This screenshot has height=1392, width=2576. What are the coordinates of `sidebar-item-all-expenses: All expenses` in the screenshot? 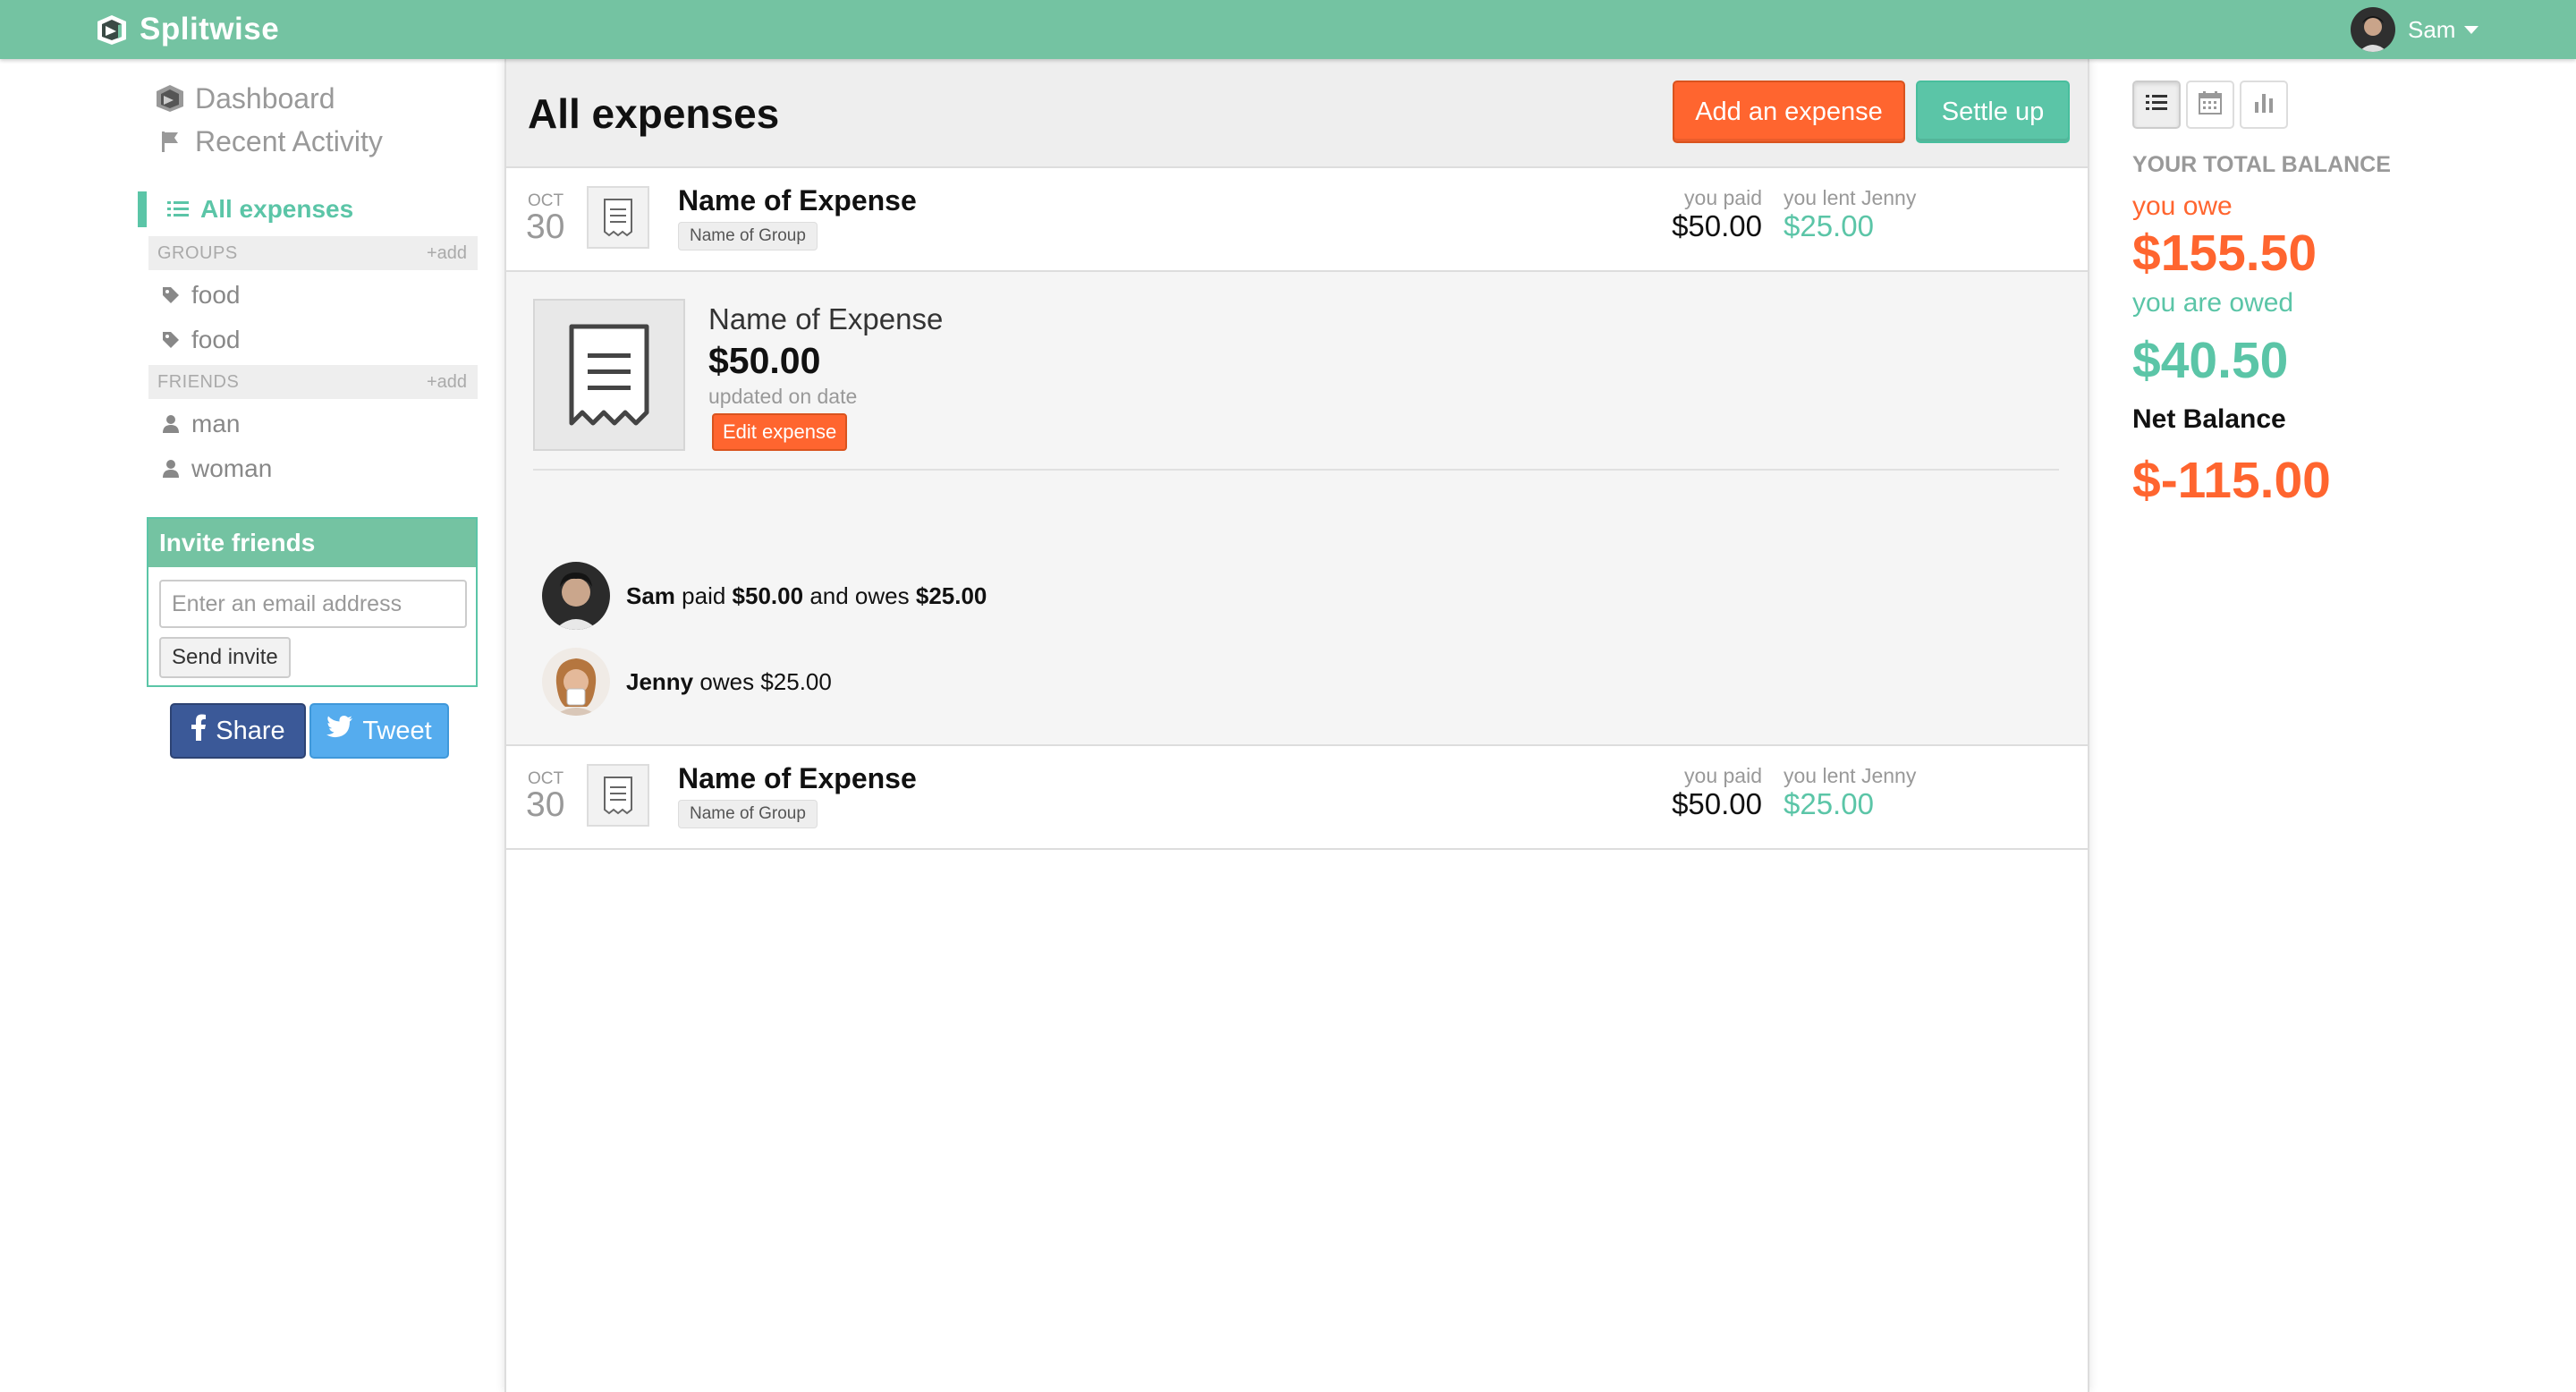 It's located at (245, 209).